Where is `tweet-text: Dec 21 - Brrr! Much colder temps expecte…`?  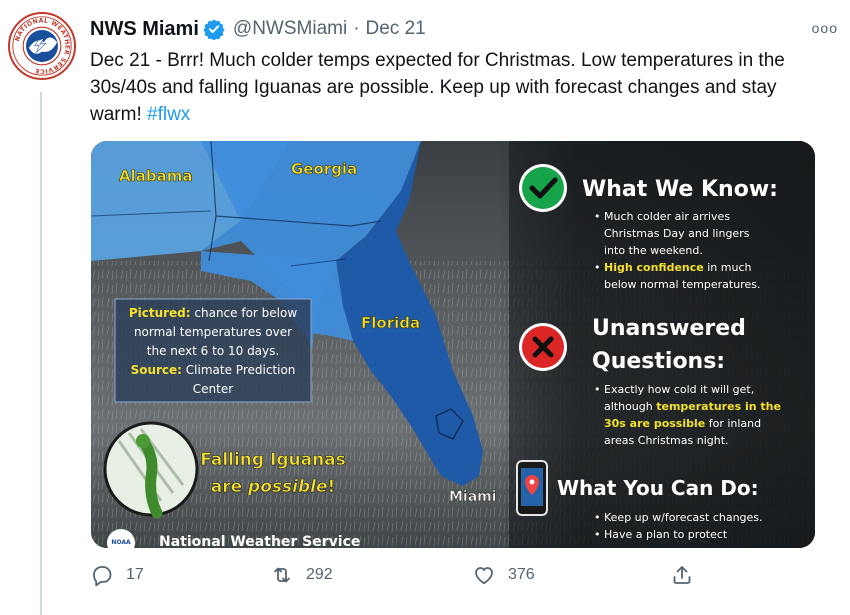
tweet-text: Dec 21 - Brrr! Much colder temps expecte… is located at coordinates (455, 87).